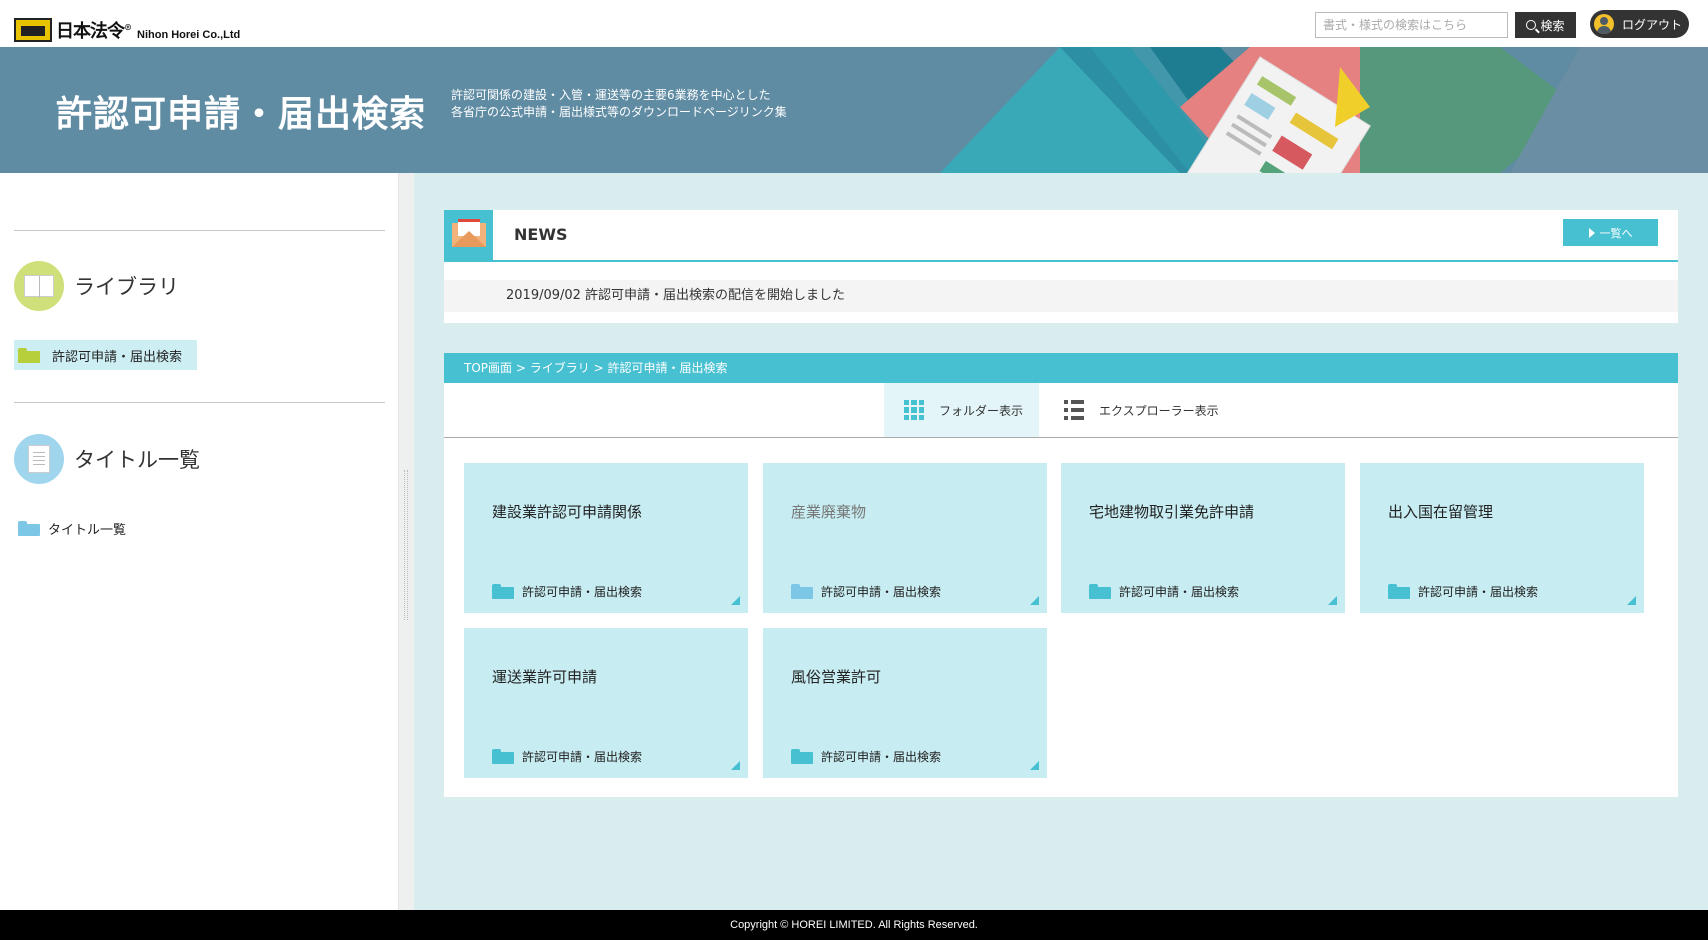  I want to click on sidebar-item-label: 許認可申請・届出検索, so click(117, 357).